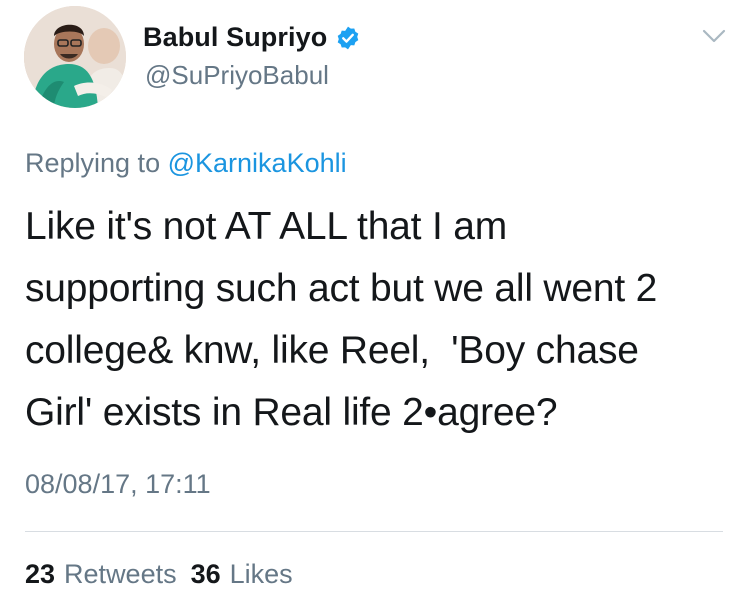 The height and width of the screenshot is (608, 735). I want to click on avatar-image, so click(75, 57).